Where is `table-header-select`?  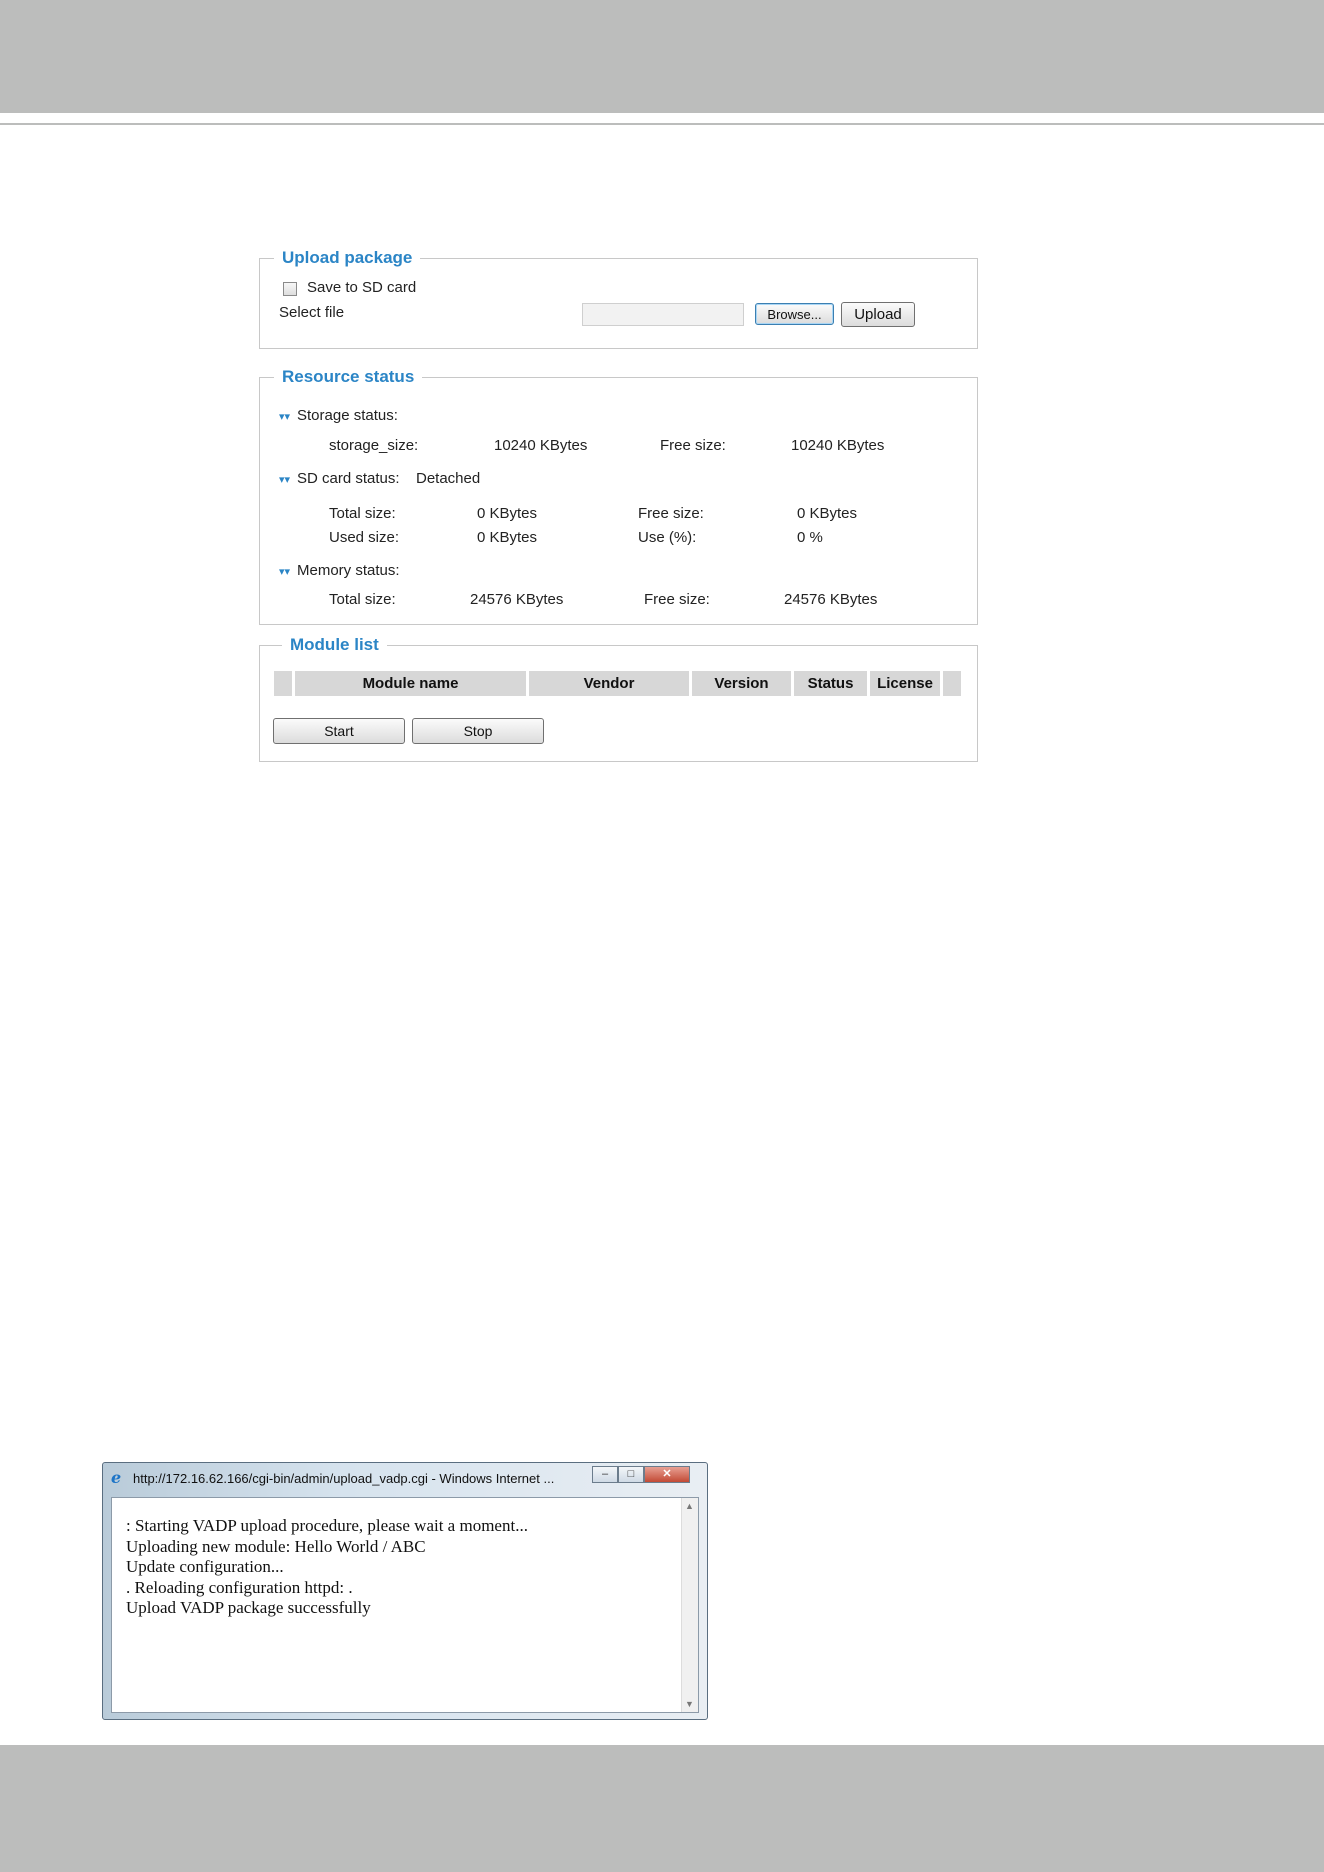 table-header-select is located at coordinates (283, 683).